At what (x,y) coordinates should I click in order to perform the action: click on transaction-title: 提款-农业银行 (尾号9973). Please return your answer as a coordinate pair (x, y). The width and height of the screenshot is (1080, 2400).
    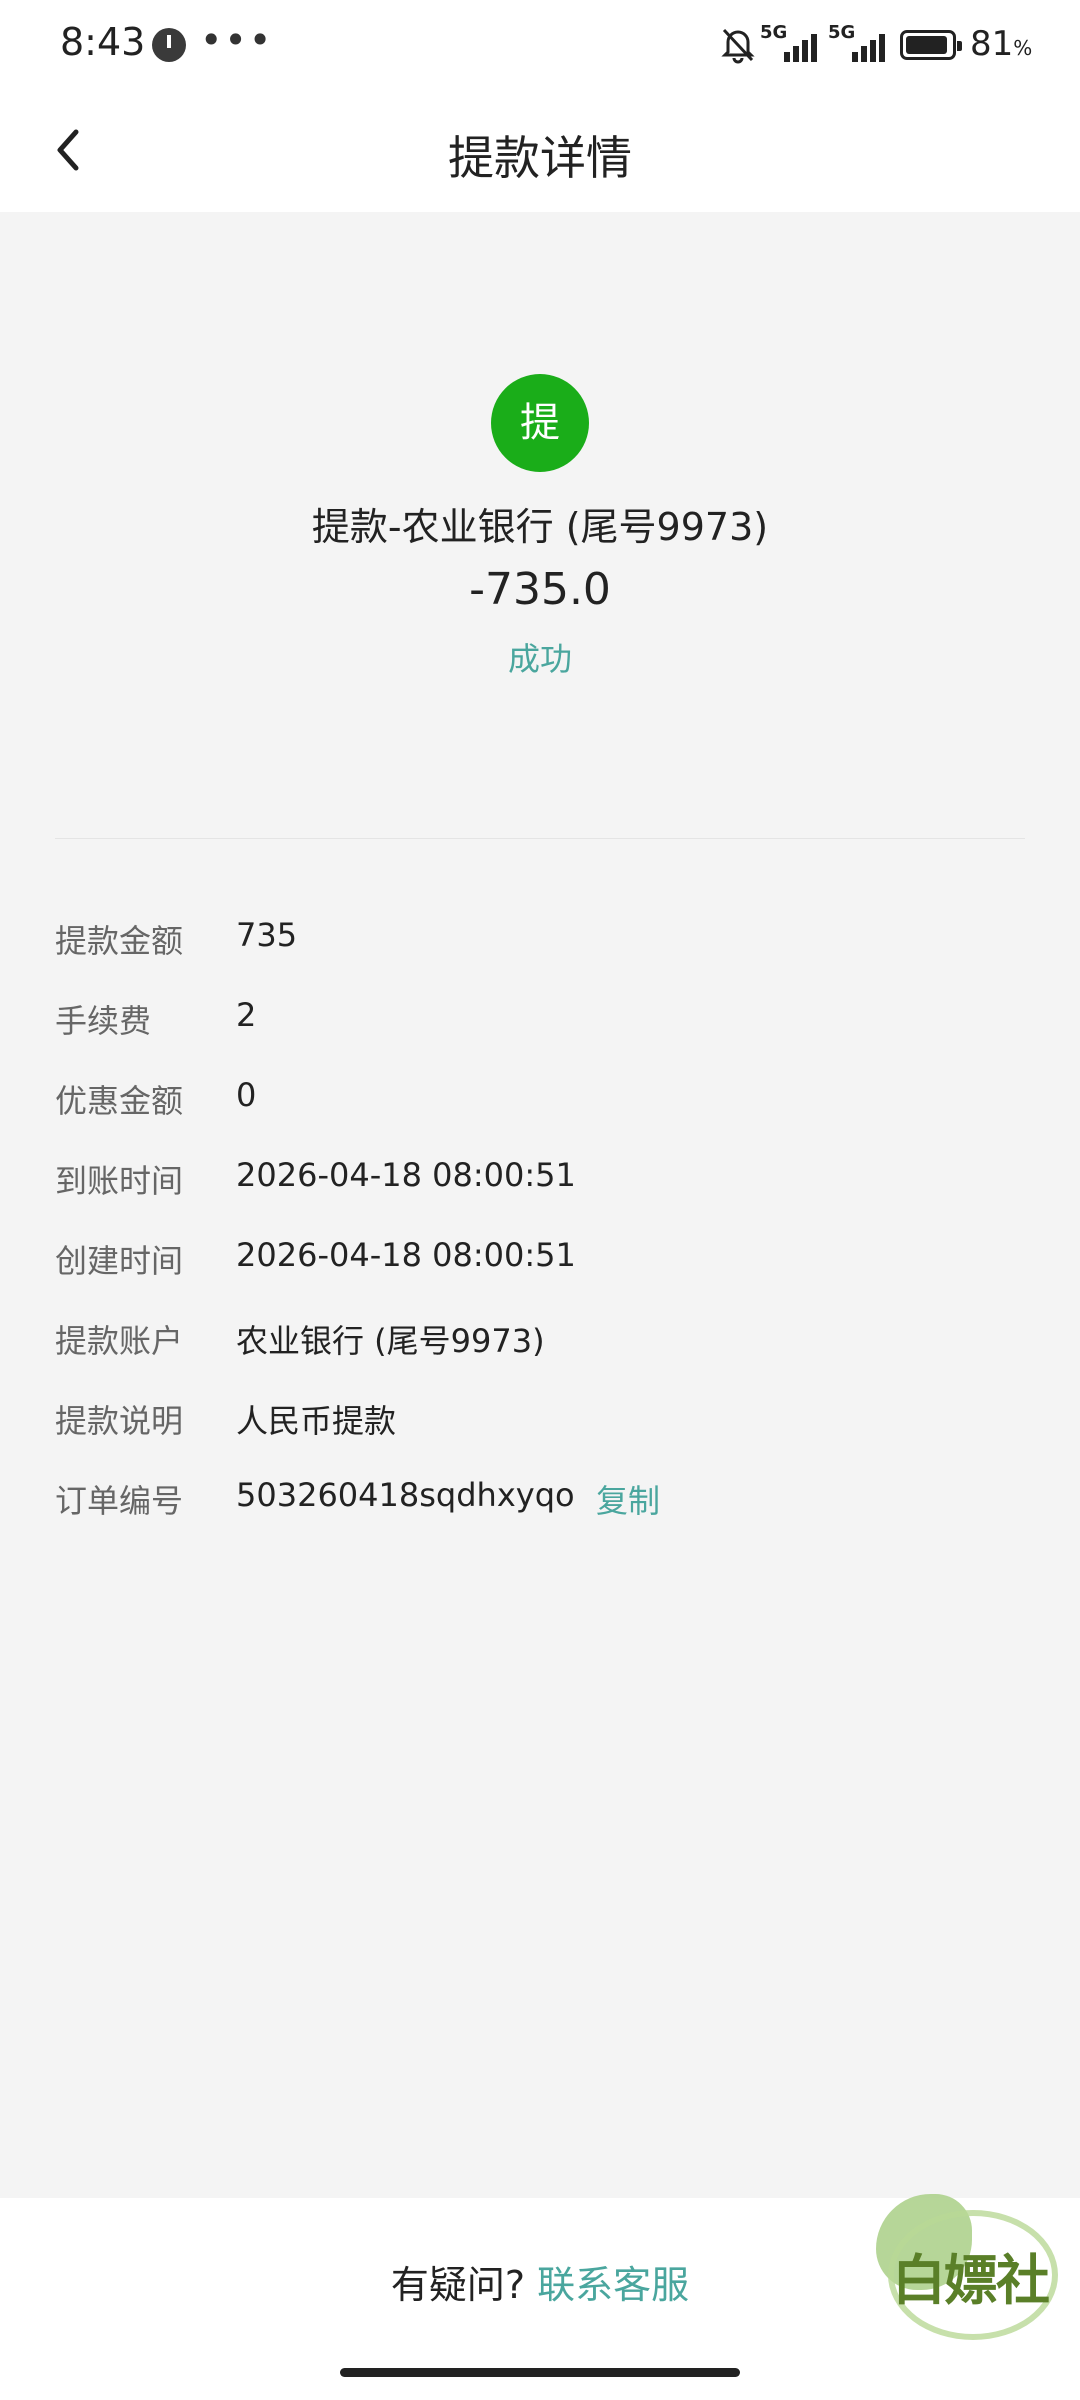
    Looking at the image, I should click on (540, 527).